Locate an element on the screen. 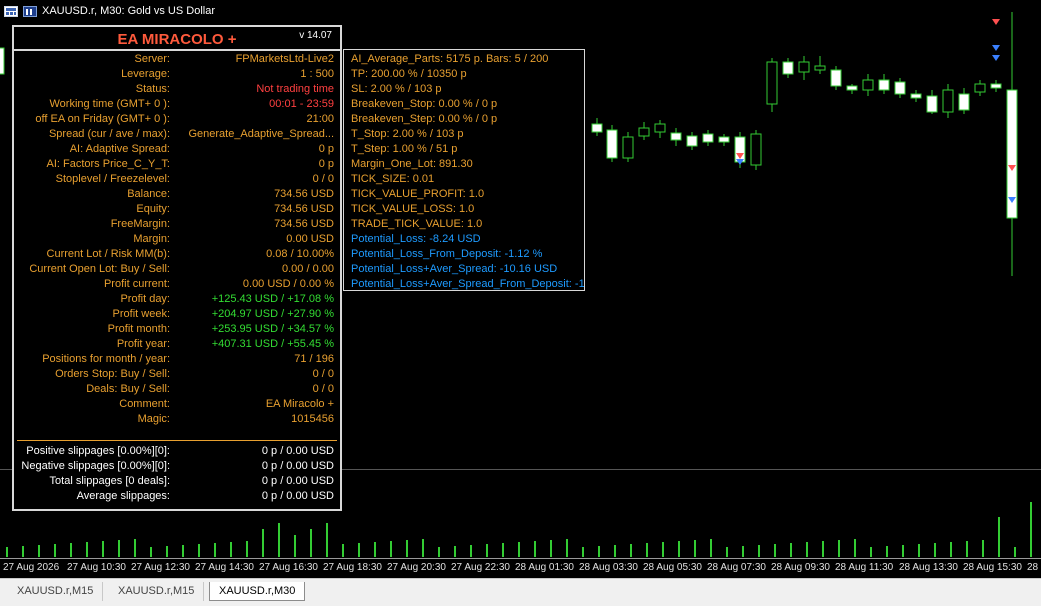 The image size is (1041, 606). info-row: Stoplevel / Freezelevel: 0 / 0 is located at coordinates (177, 179).